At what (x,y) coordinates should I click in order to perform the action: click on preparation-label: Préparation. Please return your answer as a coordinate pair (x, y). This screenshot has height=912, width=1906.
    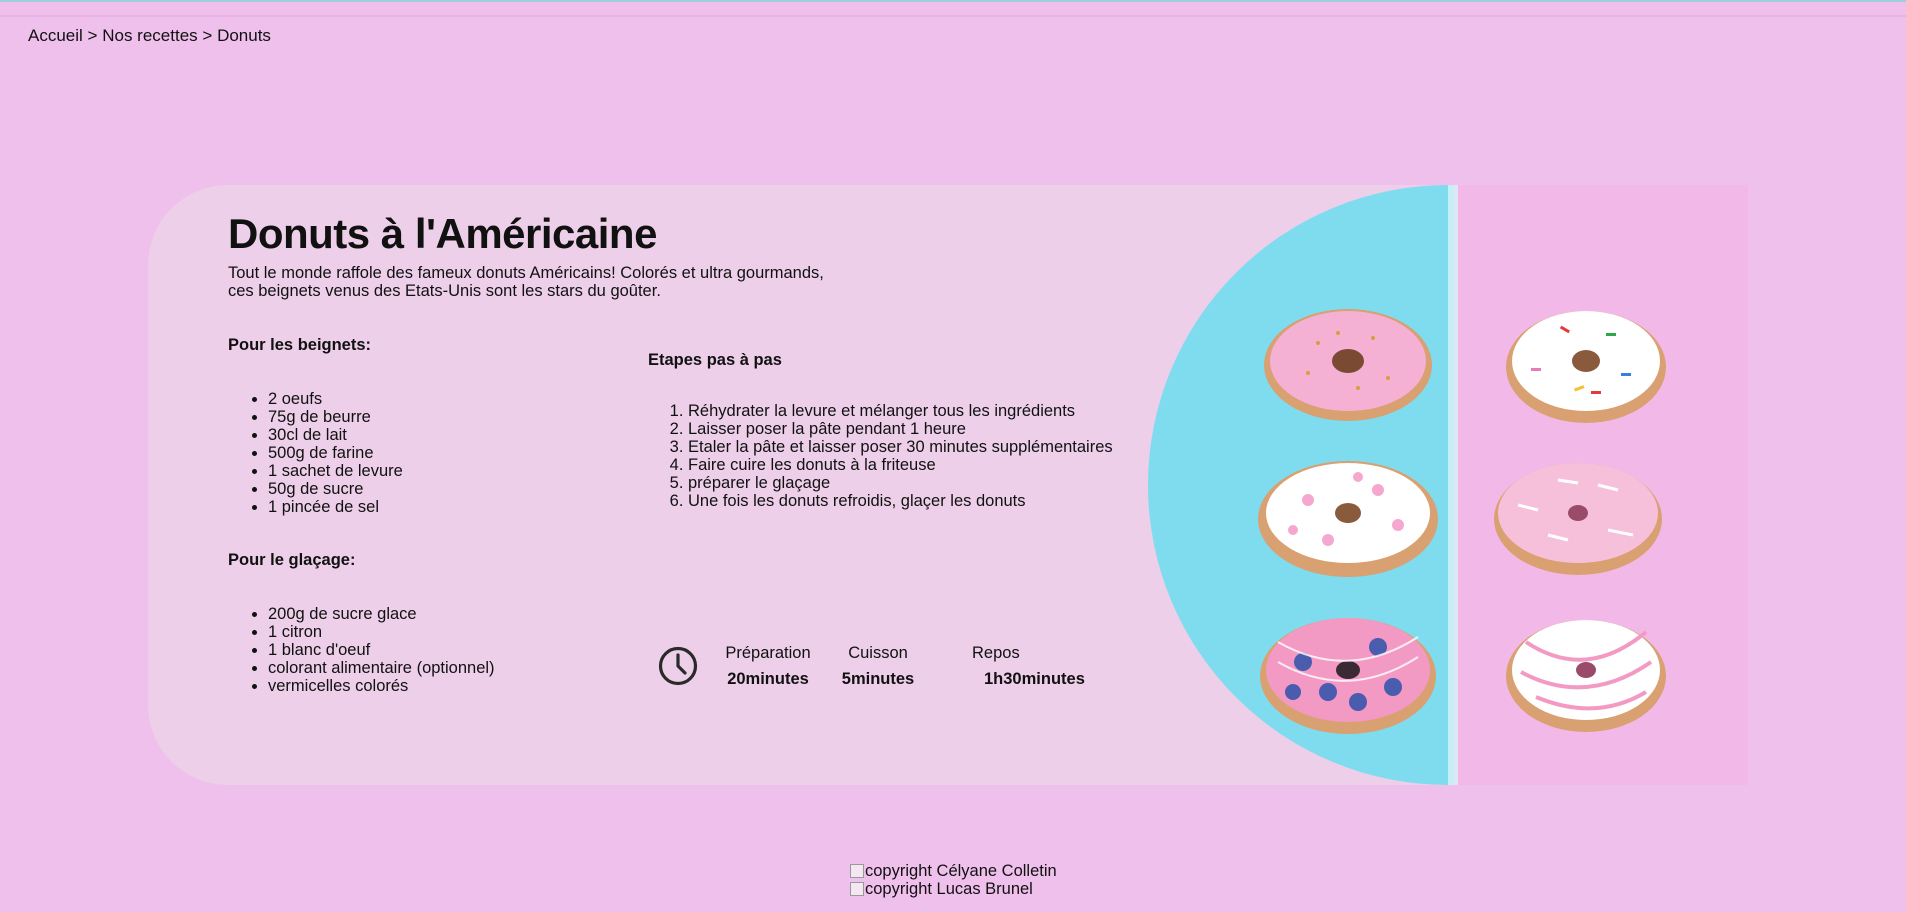
    Looking at the image, I should click on (768, 653).